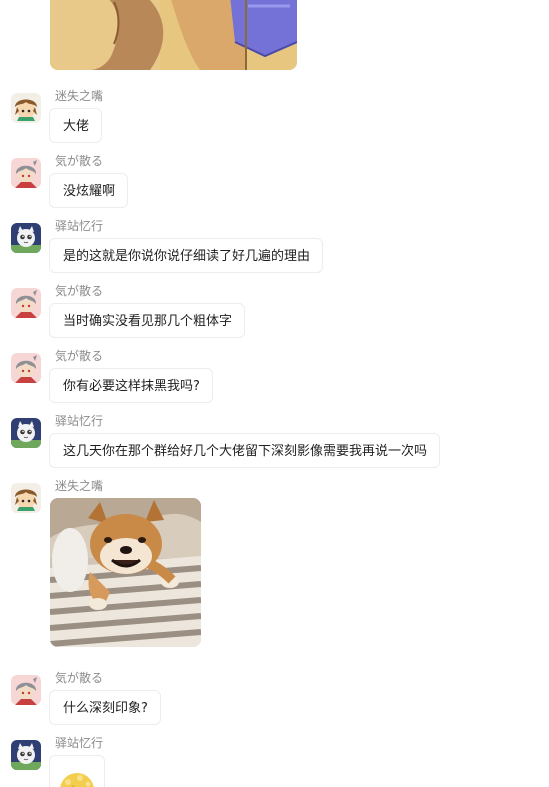 This screenshot has width=549, height=787. Describe the element at coordinates (77, 771) in the screenshot. I see `yellow-face-sticker-icon` at that location.